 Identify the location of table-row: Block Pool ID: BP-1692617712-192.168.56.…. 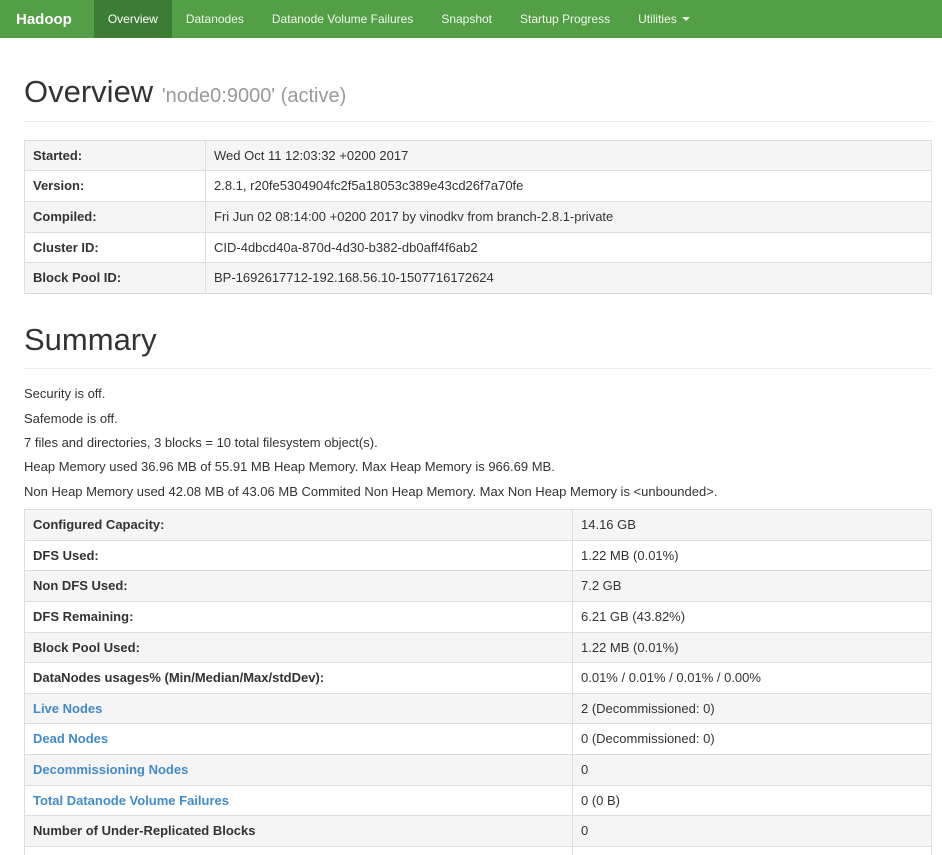
(478, 278).